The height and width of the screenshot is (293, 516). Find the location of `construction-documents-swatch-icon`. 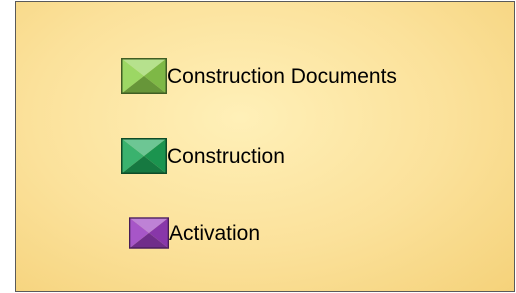

construction-documents-swatch-icon is located at coordinates (144, 76).